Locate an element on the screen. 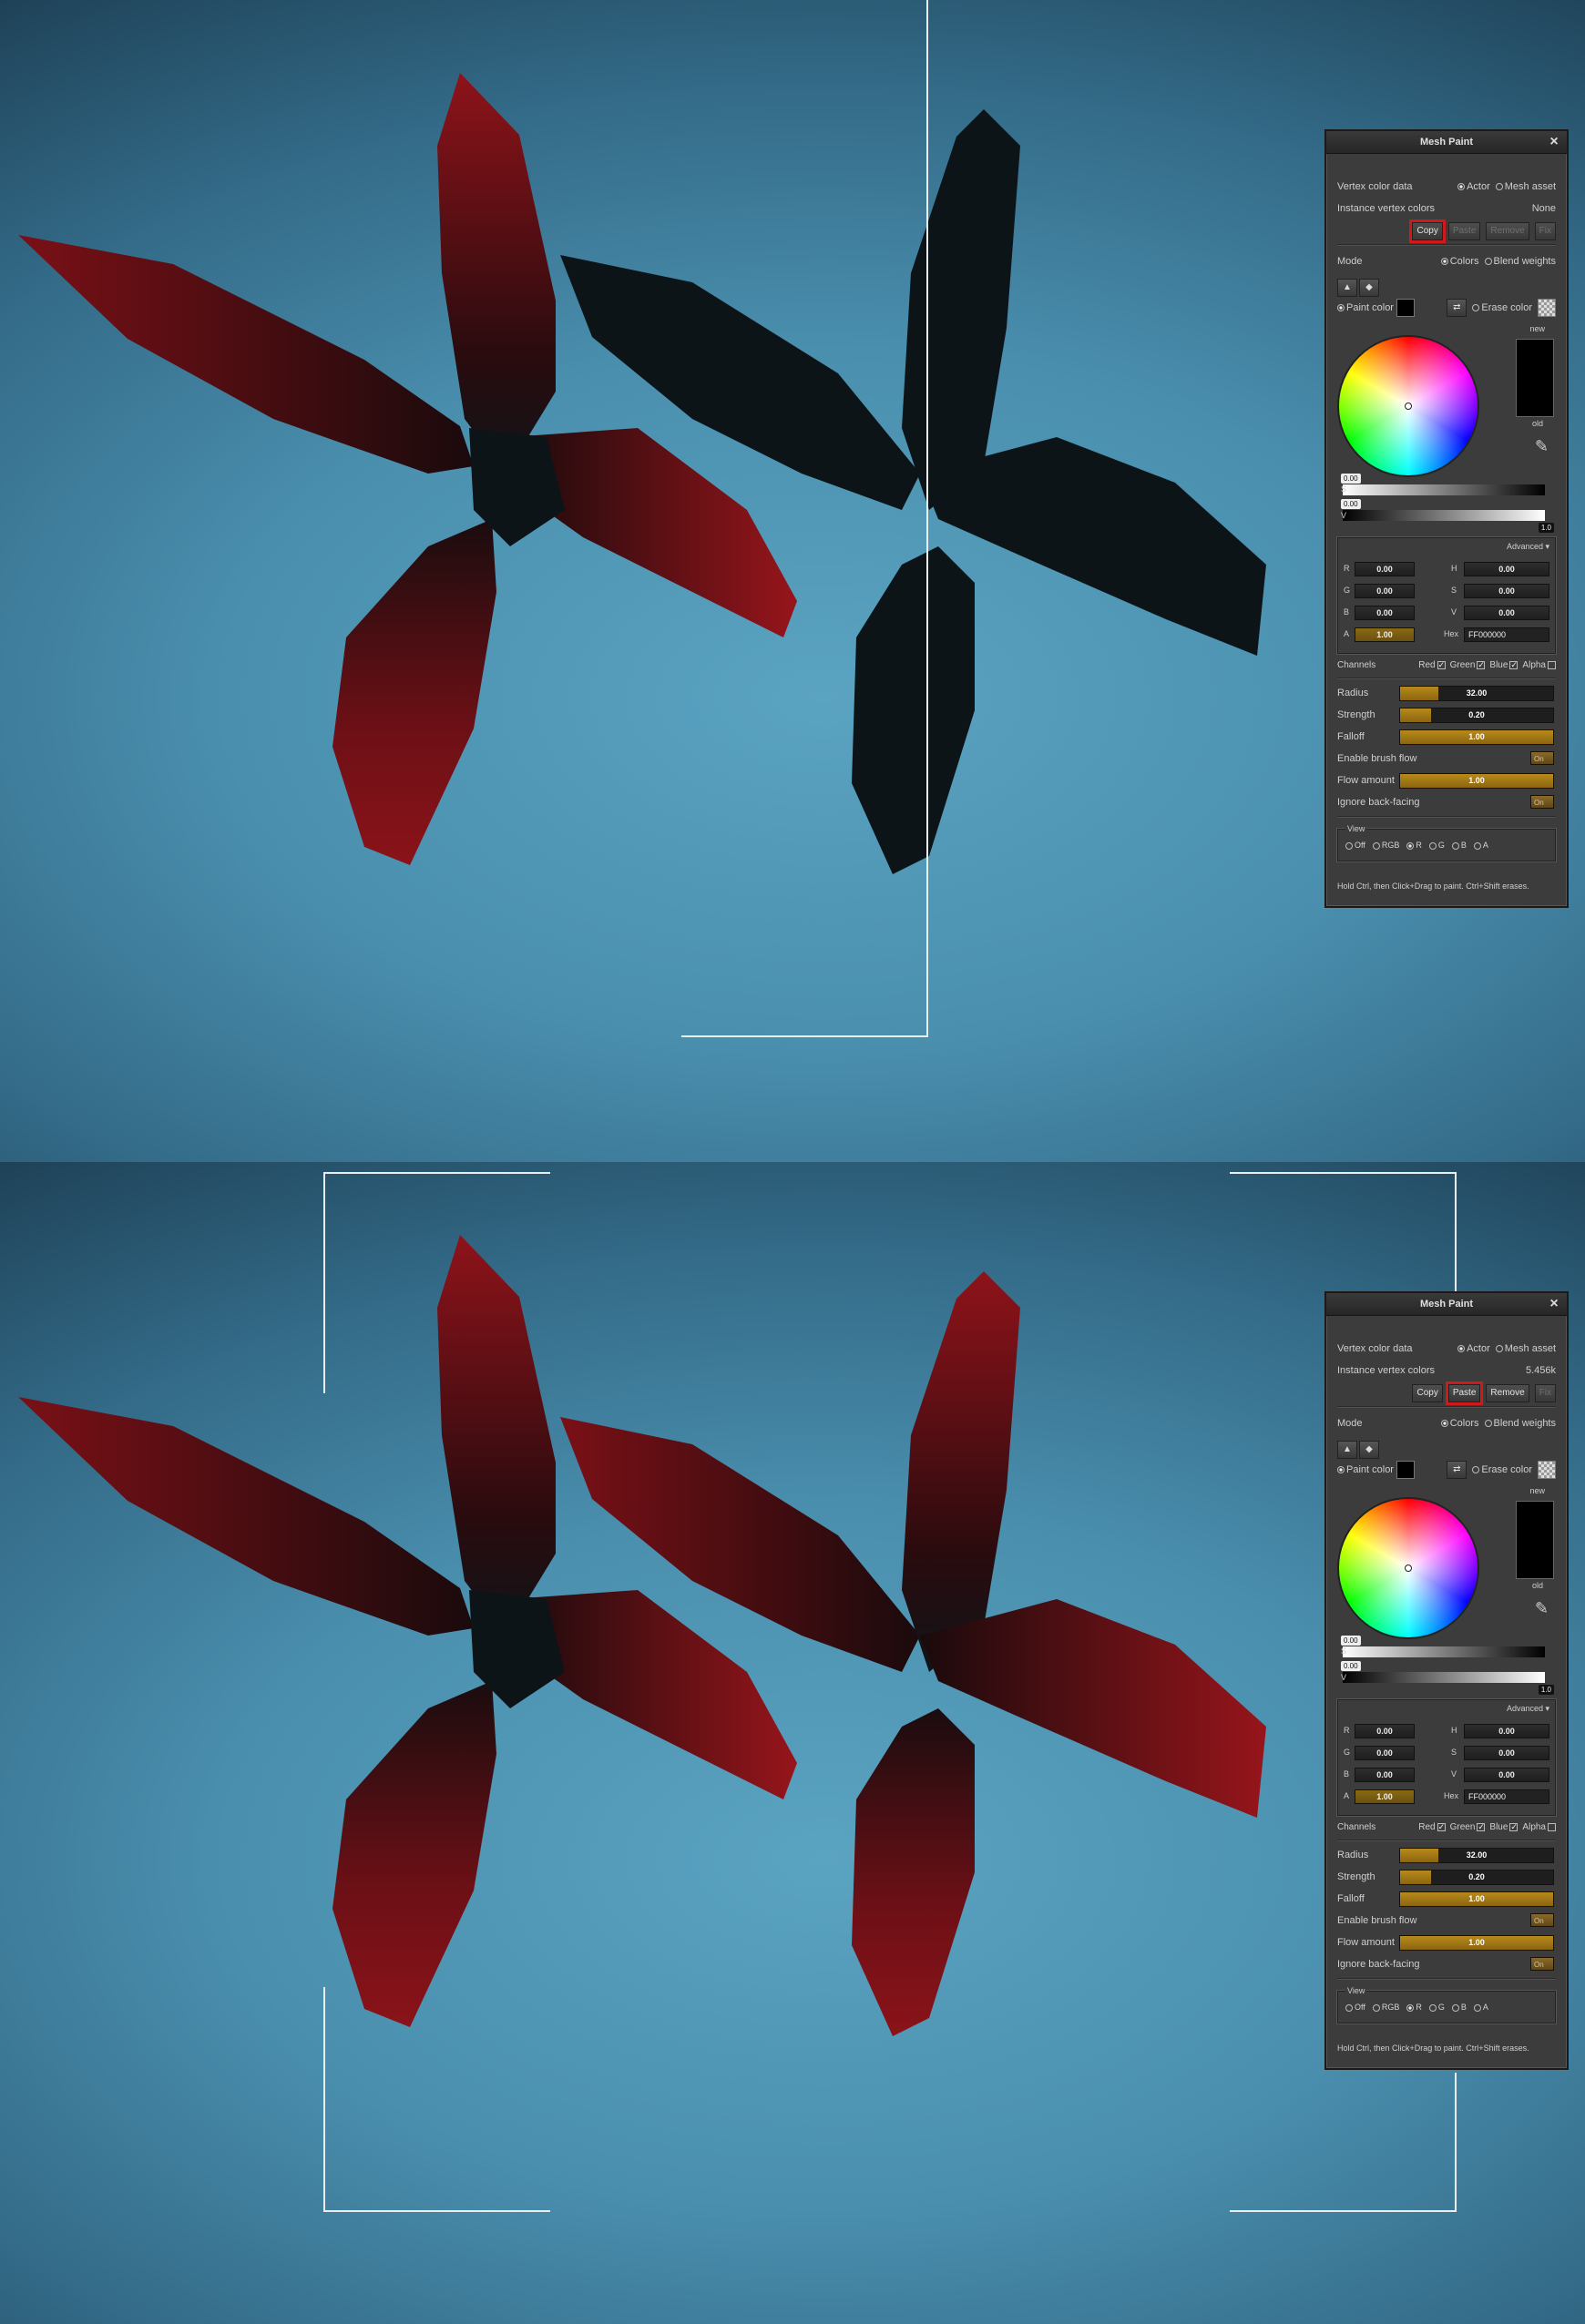 The width and height of the screenshot is (1585, 2324). label-b: B is located at coordinates (1347, 612).